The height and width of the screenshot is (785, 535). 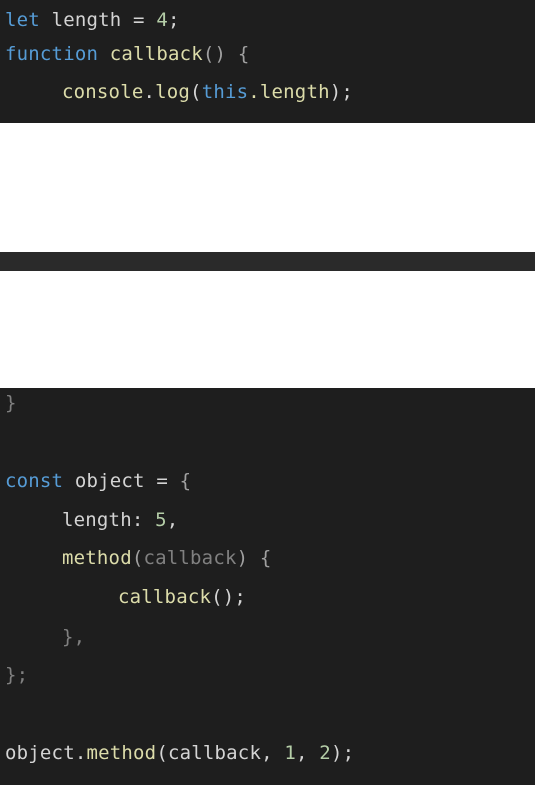 I want to click on semicolon: ;, so click(x=173, y=20).